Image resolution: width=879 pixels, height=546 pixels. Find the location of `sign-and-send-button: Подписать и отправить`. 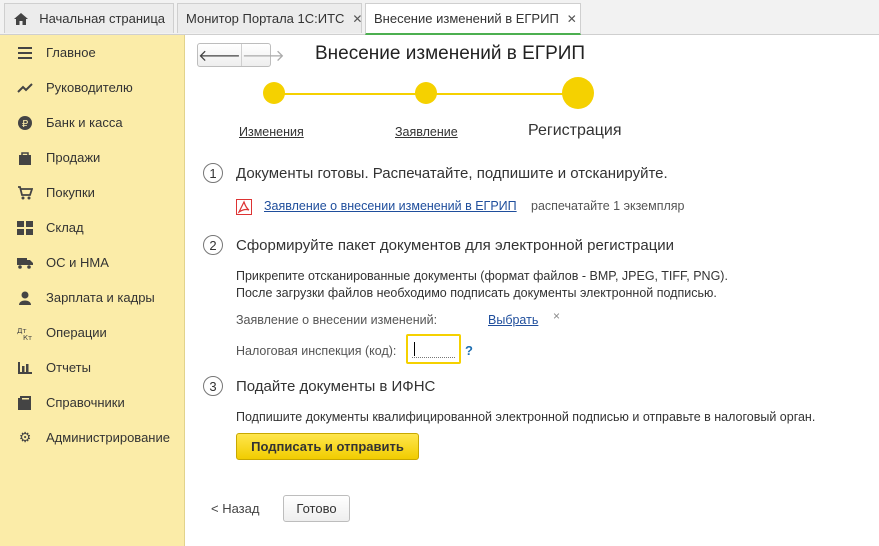

sign-and-send-button: Подписать и отправить is located at coordinates (327, 446).